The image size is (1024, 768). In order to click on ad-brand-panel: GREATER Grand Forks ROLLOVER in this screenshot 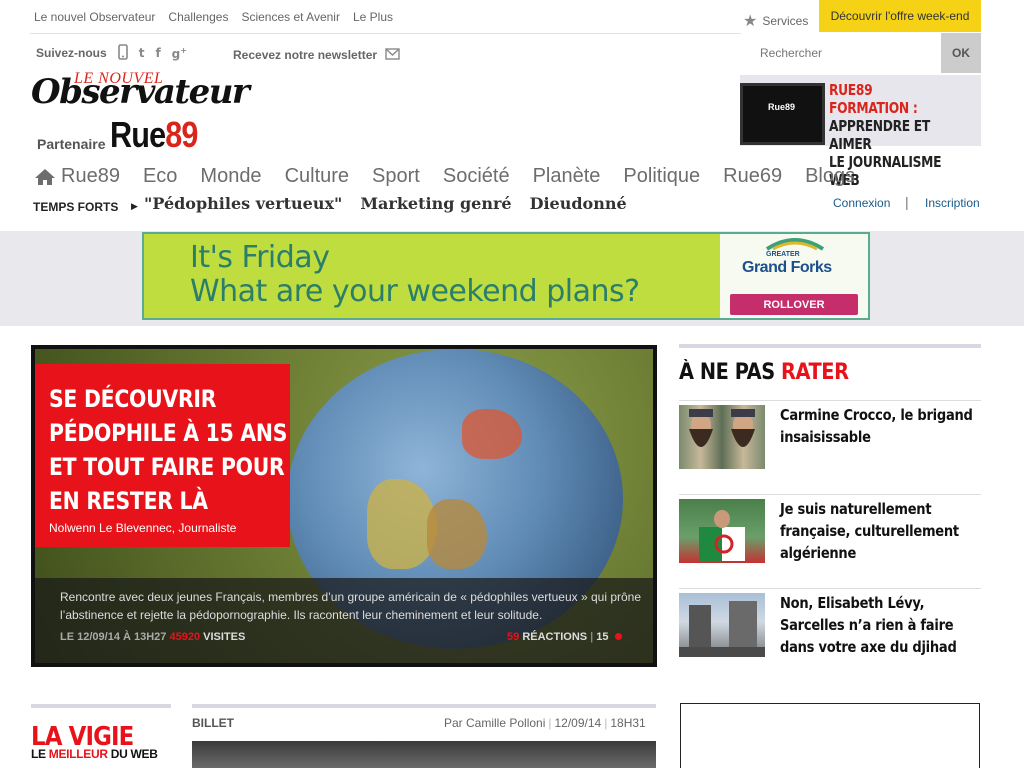, I will do `click(794, 276)`.